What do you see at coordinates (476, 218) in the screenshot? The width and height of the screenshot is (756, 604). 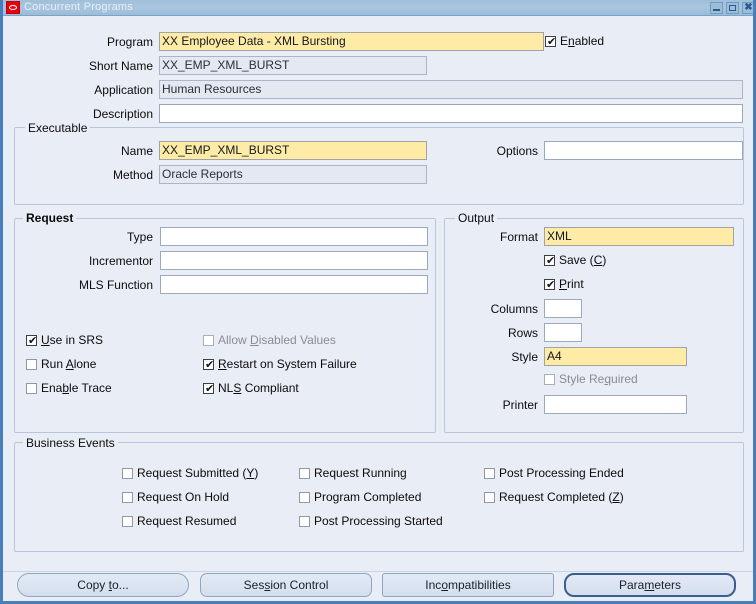 I see `output-group-legend: Output` at bounding box center [476, 218].